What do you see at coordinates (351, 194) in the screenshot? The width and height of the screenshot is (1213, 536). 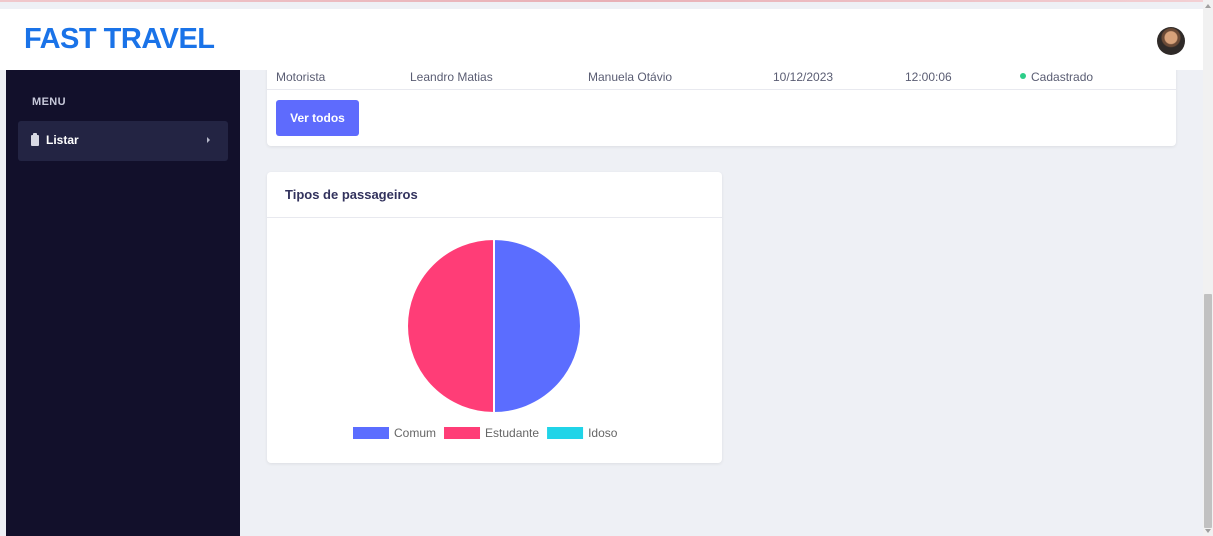 I see `card-title: Tipos de passageiros` at bounding box center [351, 194].